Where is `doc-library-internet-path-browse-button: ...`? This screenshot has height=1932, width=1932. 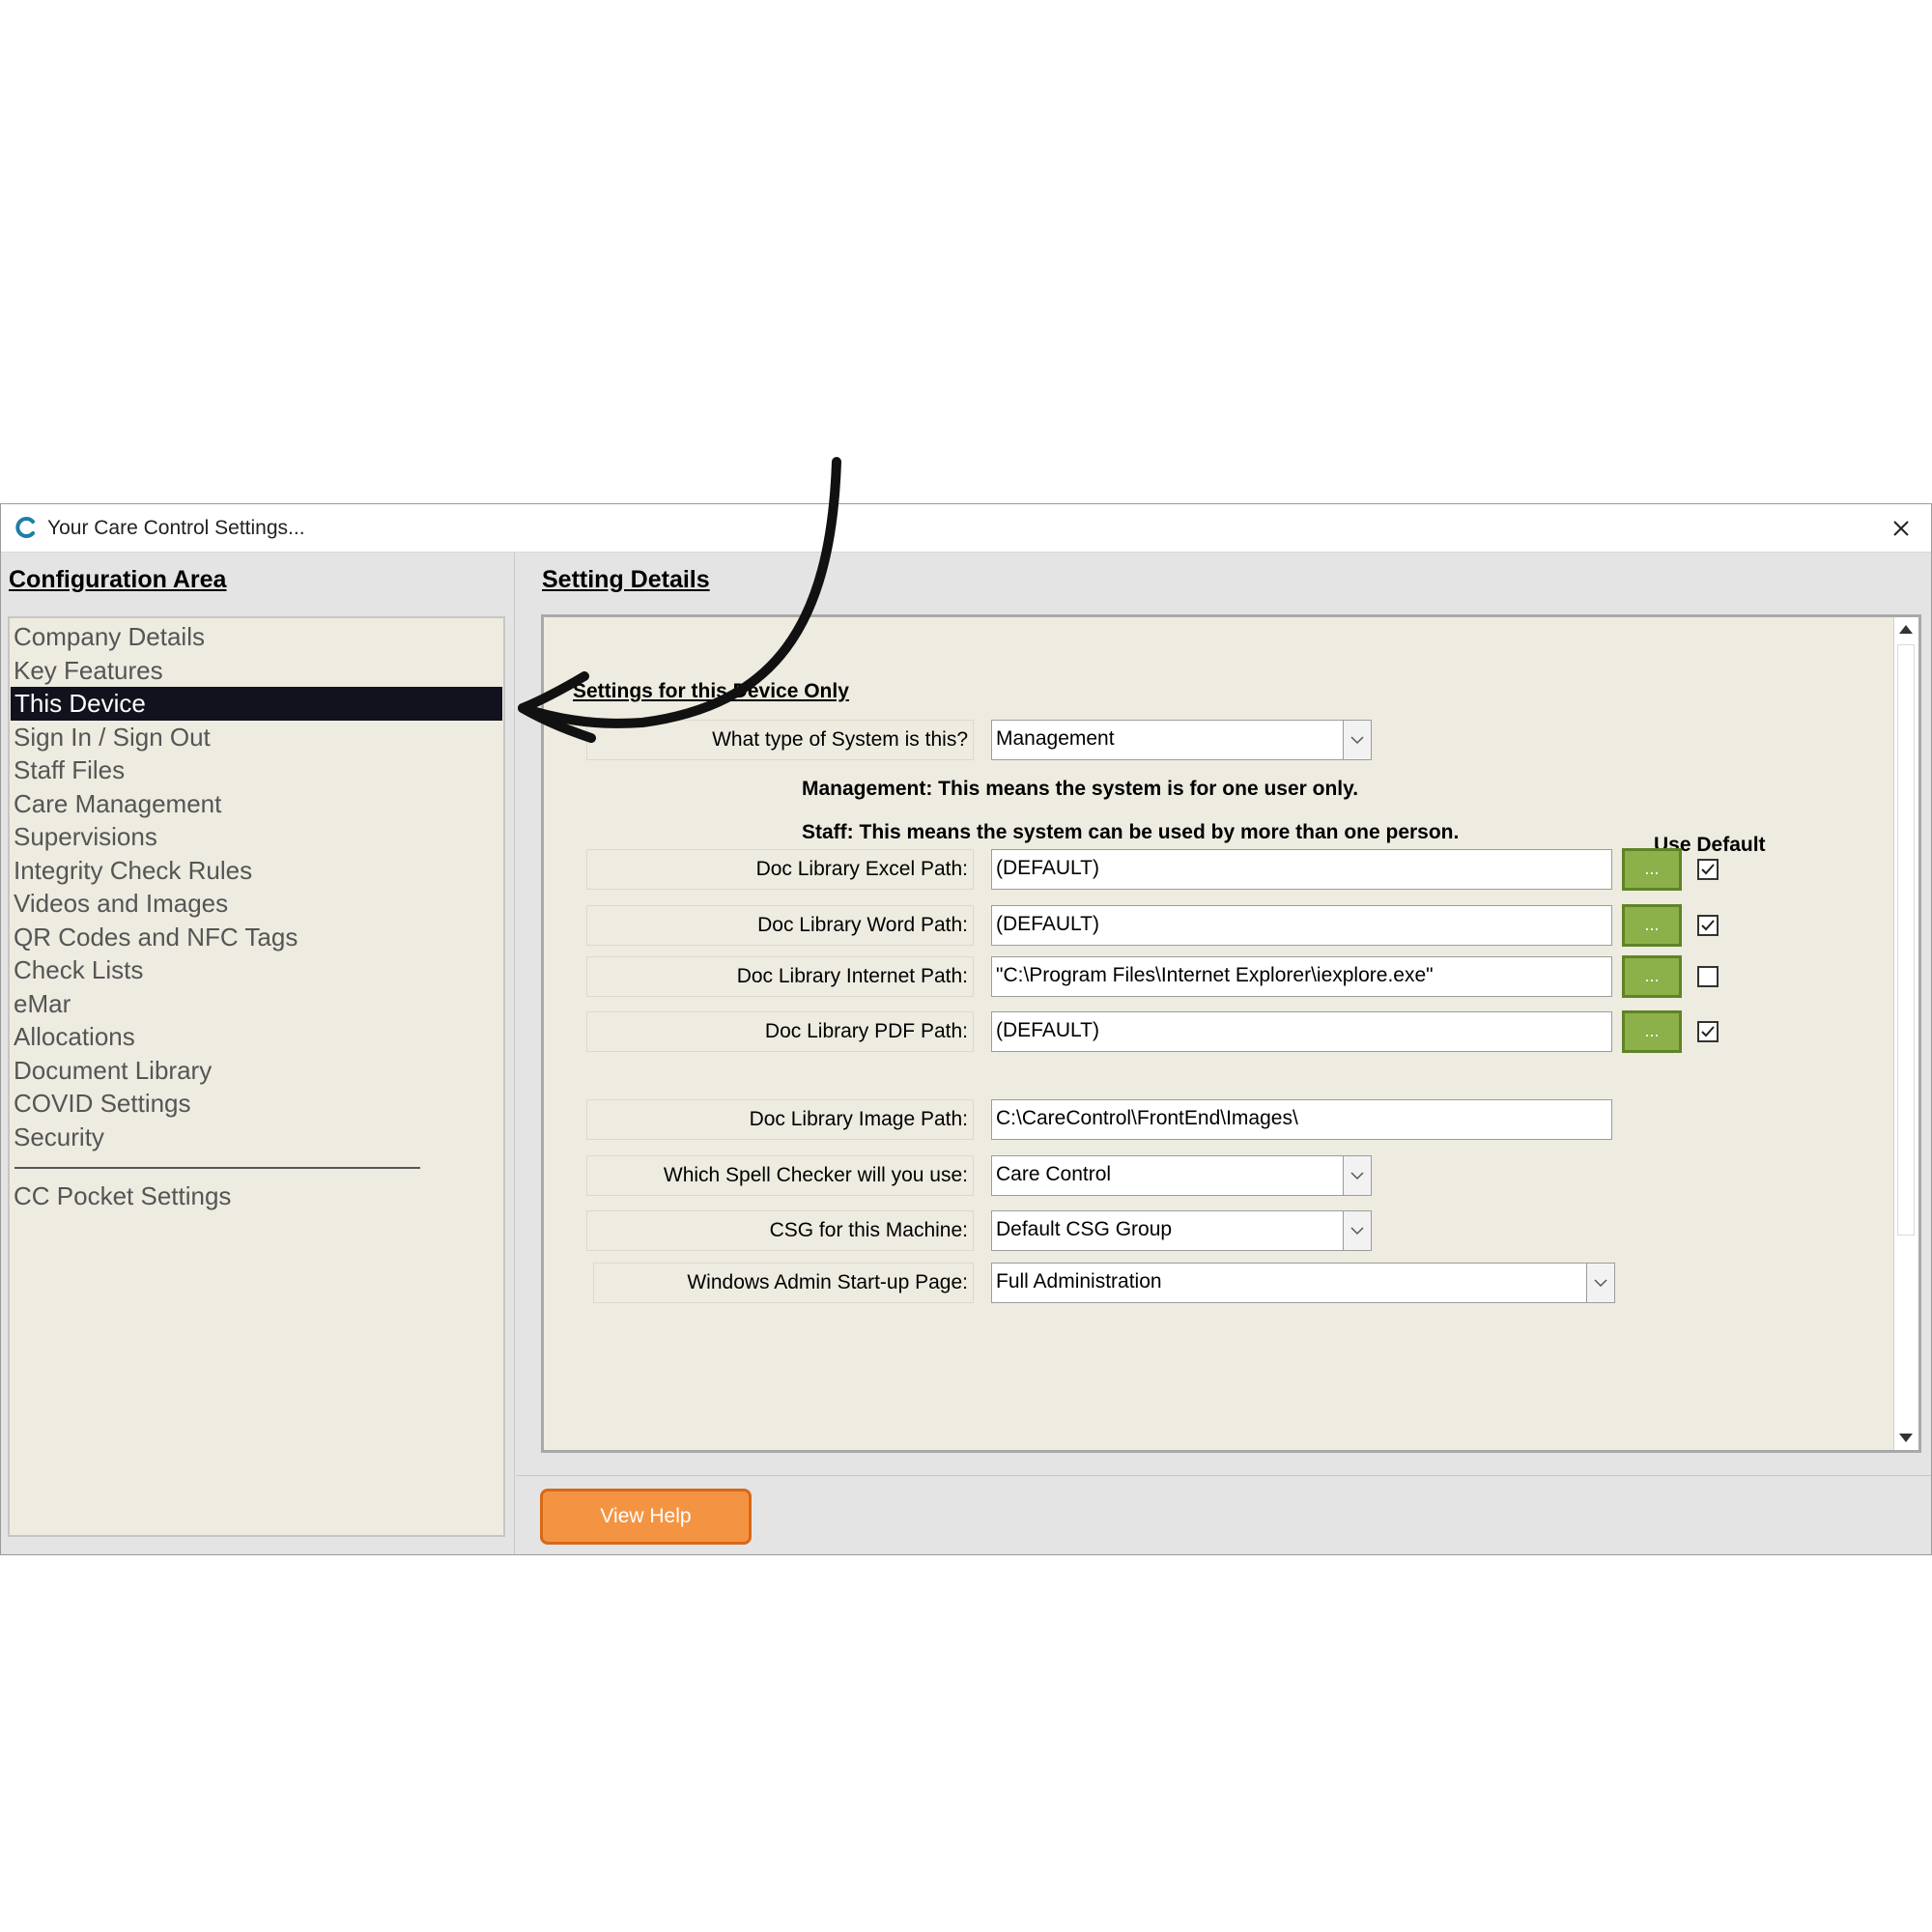
doc-library-internet-path-browse-button: ... is located at coordinates (1652, 976).